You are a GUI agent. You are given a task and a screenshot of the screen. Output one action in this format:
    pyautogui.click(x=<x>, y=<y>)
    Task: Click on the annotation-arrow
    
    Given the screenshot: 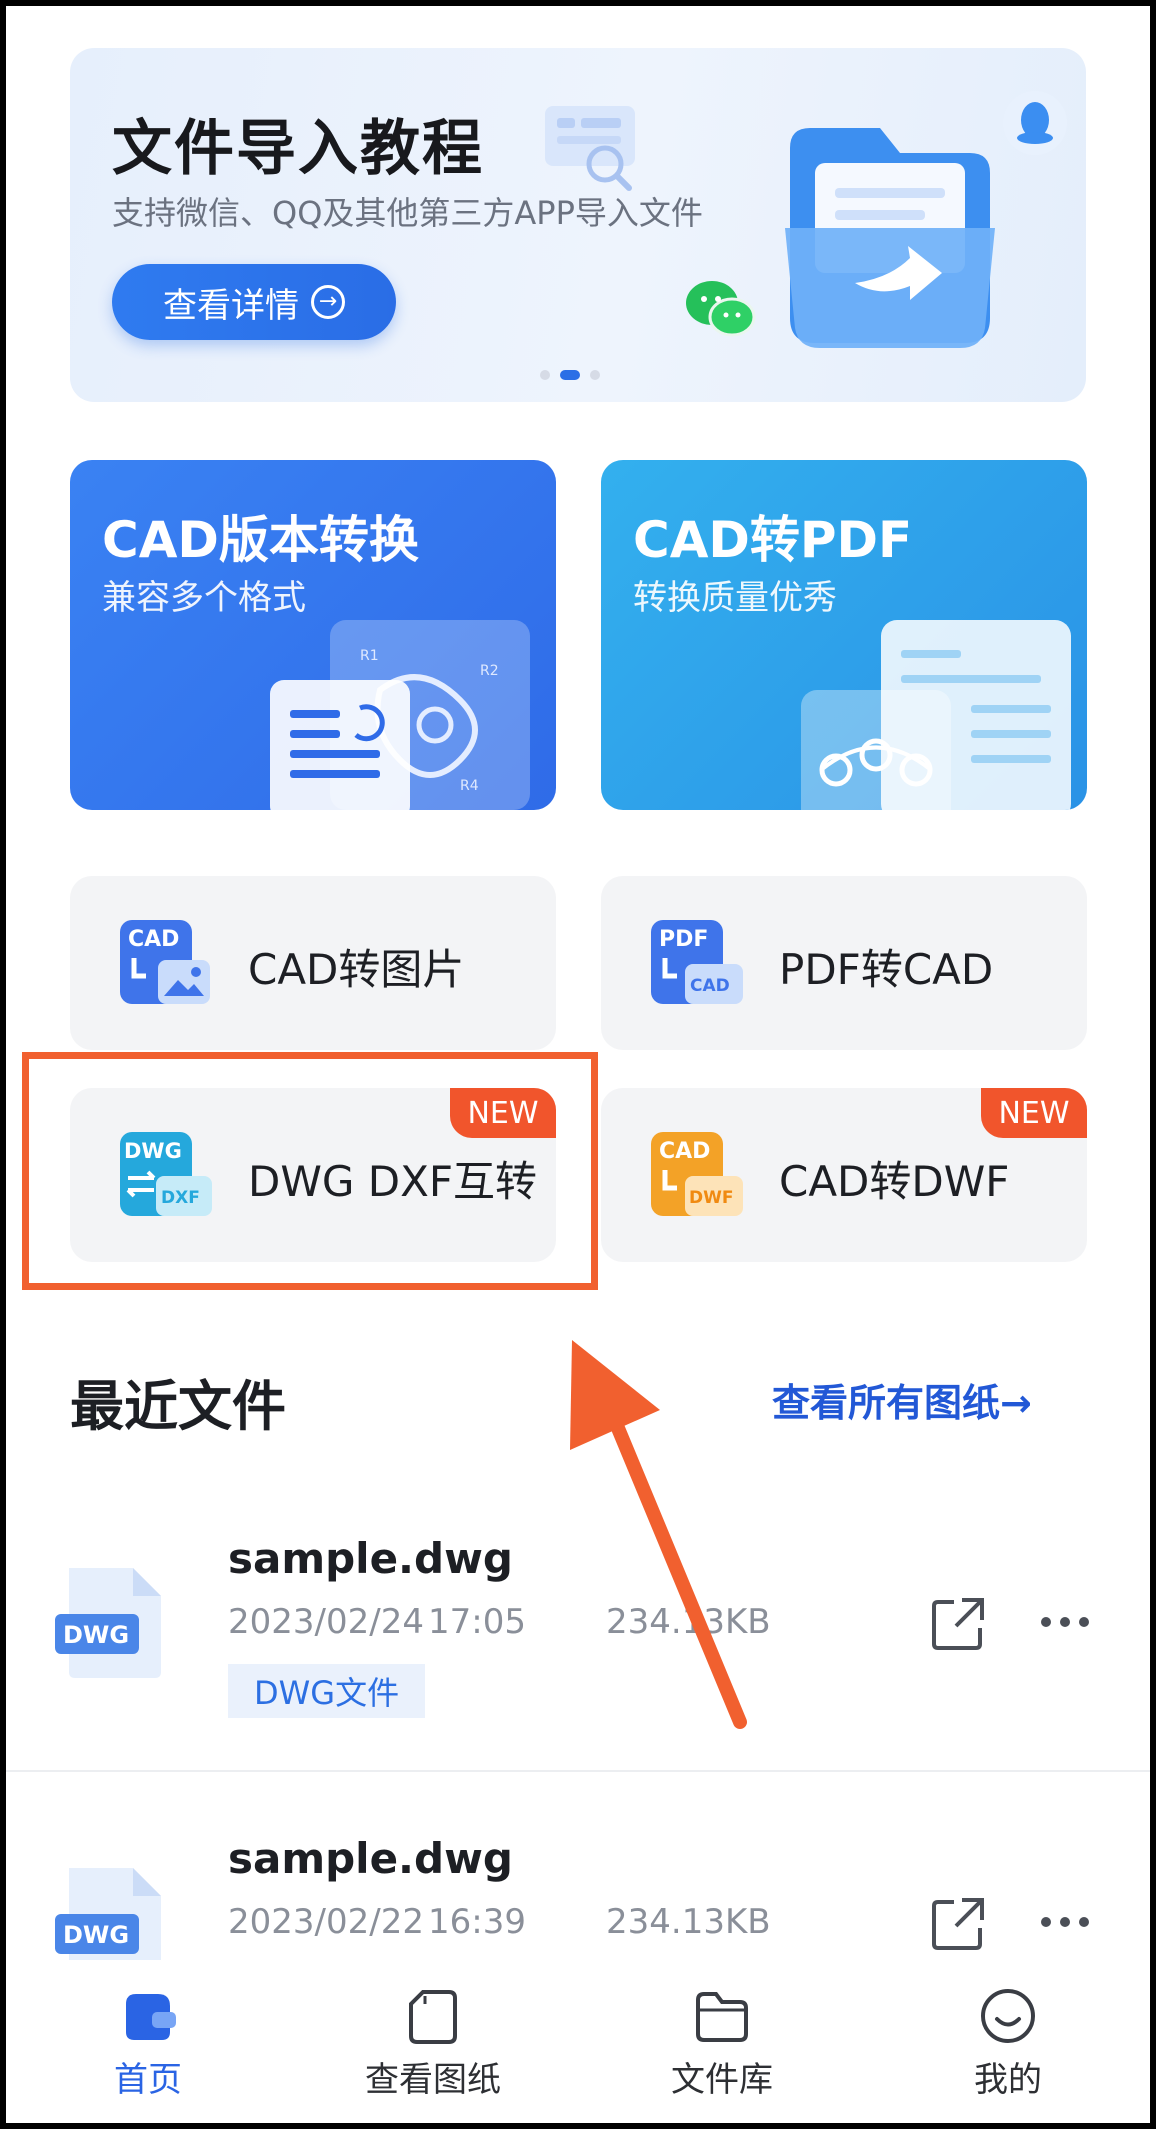 What is the action you would take?
    pyautogui.click(x=658, y=1534)
    